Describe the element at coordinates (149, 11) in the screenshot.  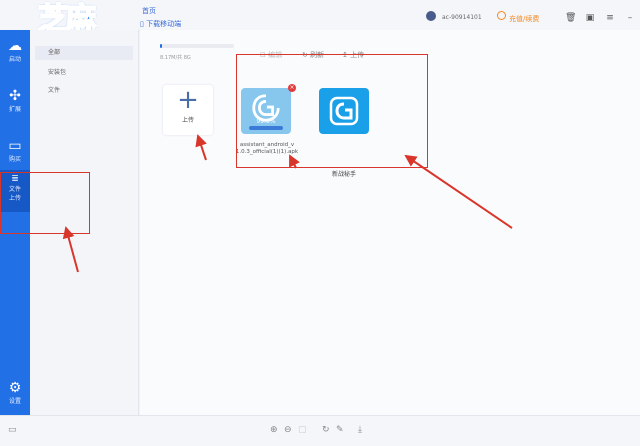
I see `home-link: 首页` at that location.